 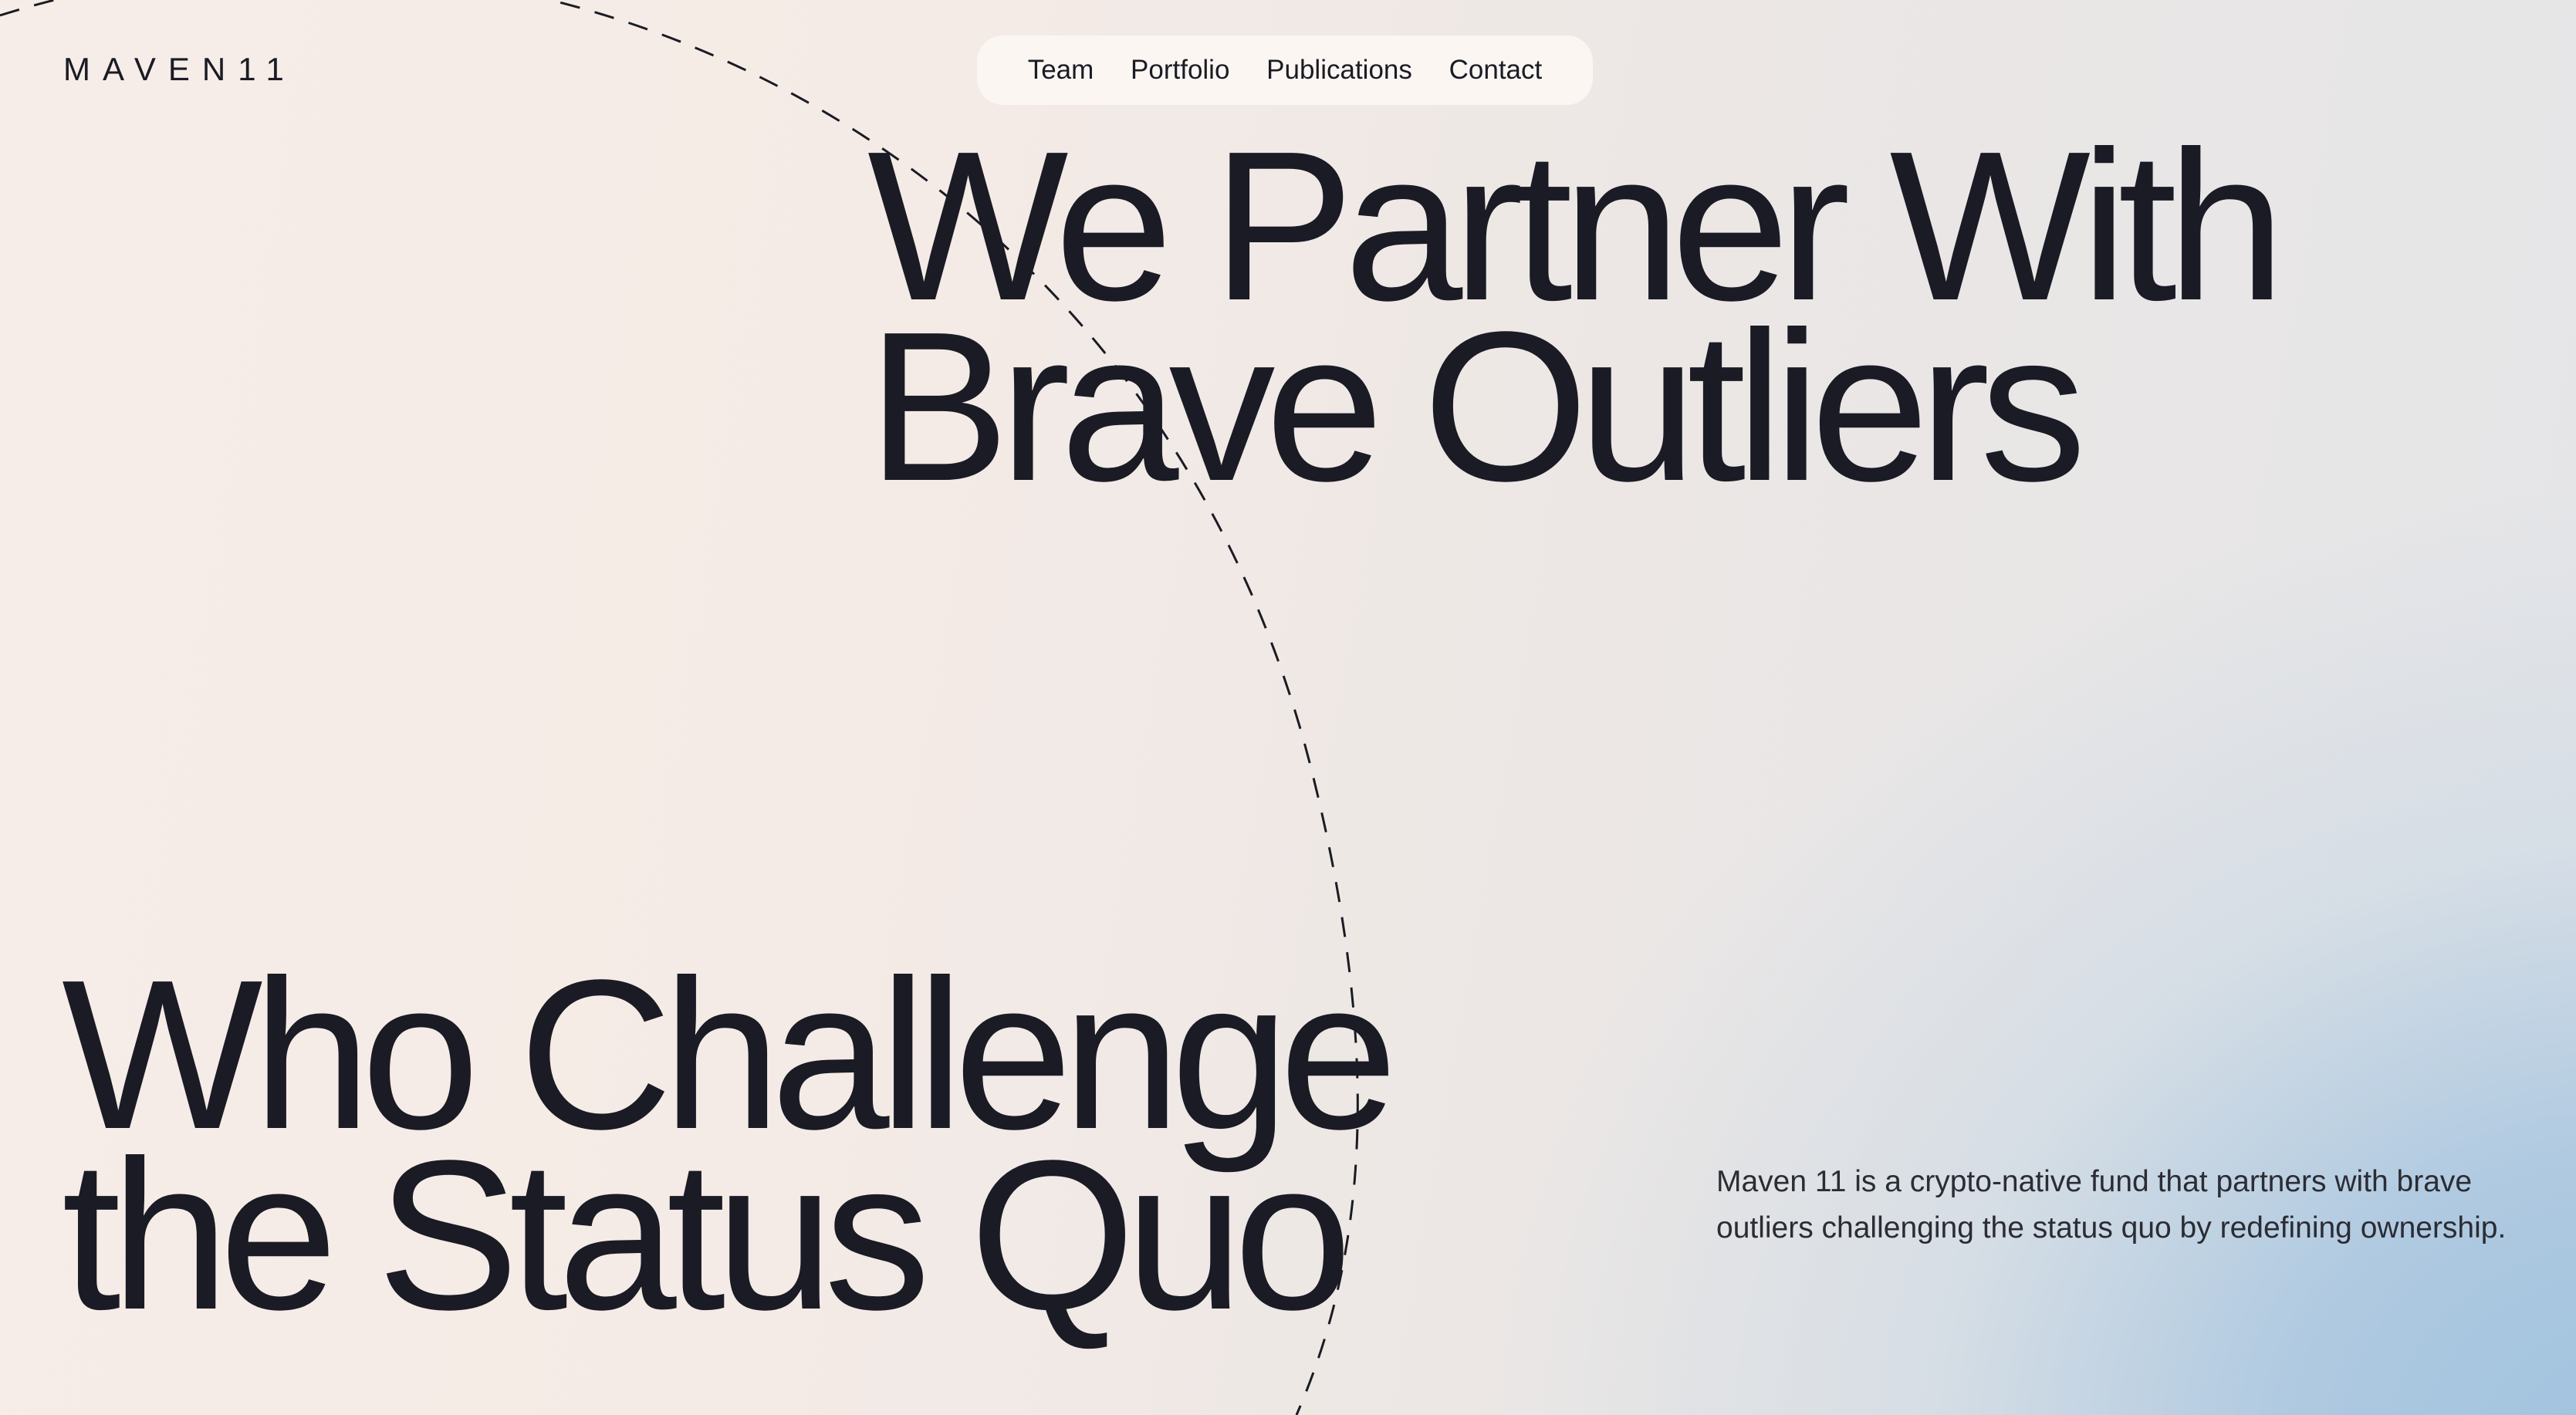 I want to click on hero-headline-bottom: Who Challenge the Status Quo, so click(x=730, y=1151).